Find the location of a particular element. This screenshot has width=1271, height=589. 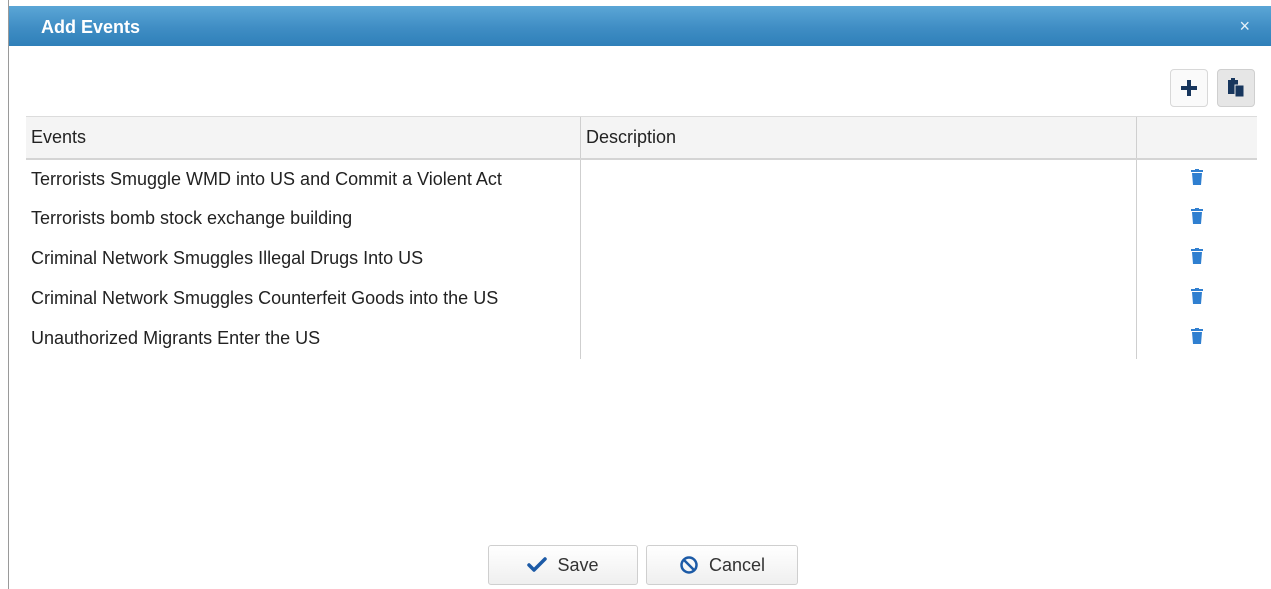

paste-button is located at coordinates (1236, 88).